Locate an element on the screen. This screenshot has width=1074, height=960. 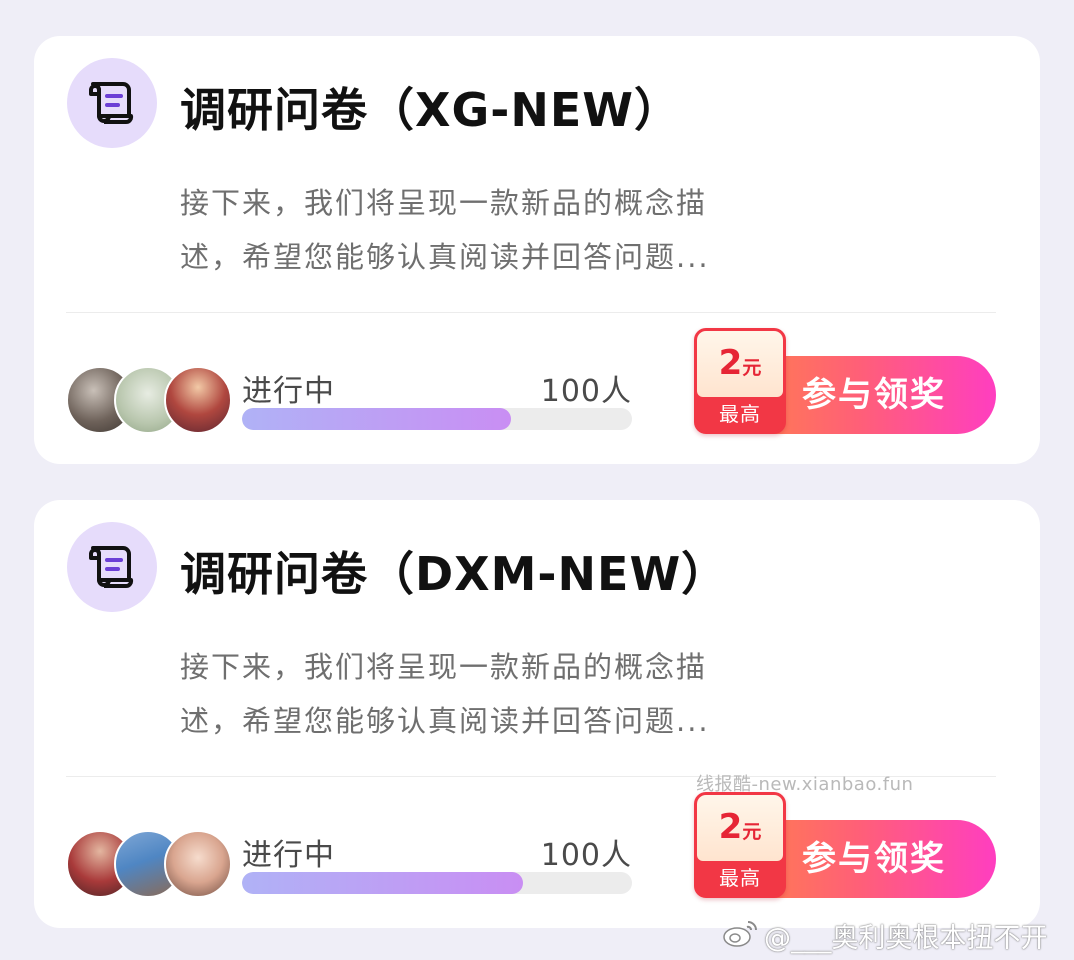
divider is located at coordinates (531, 312).